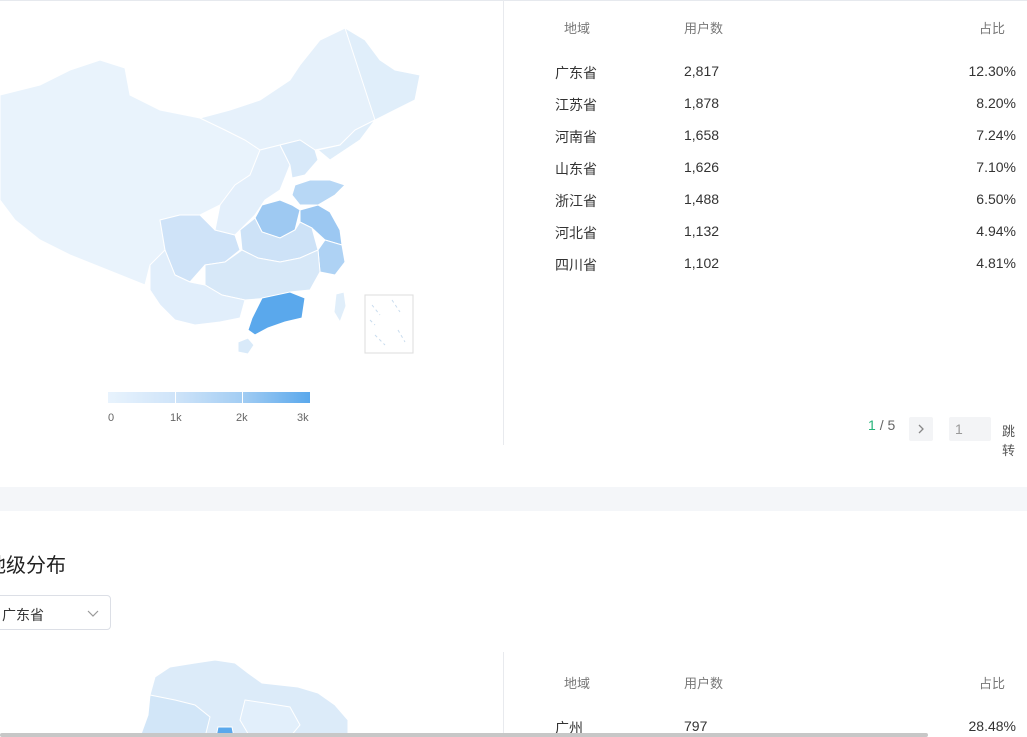 This screenshot has height=737, width=1027. I want to click on map-region-hainan, so click(246, 346).